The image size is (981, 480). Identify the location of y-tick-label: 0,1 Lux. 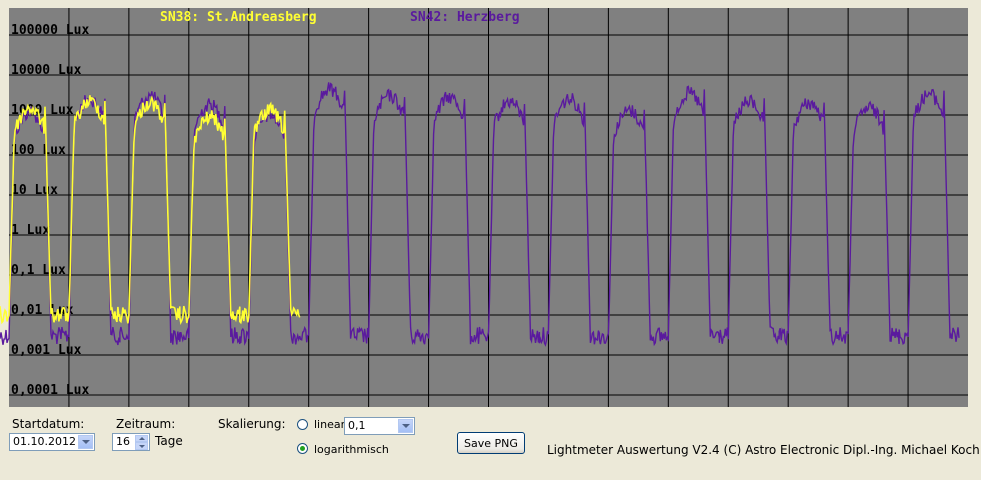
(38, 270).